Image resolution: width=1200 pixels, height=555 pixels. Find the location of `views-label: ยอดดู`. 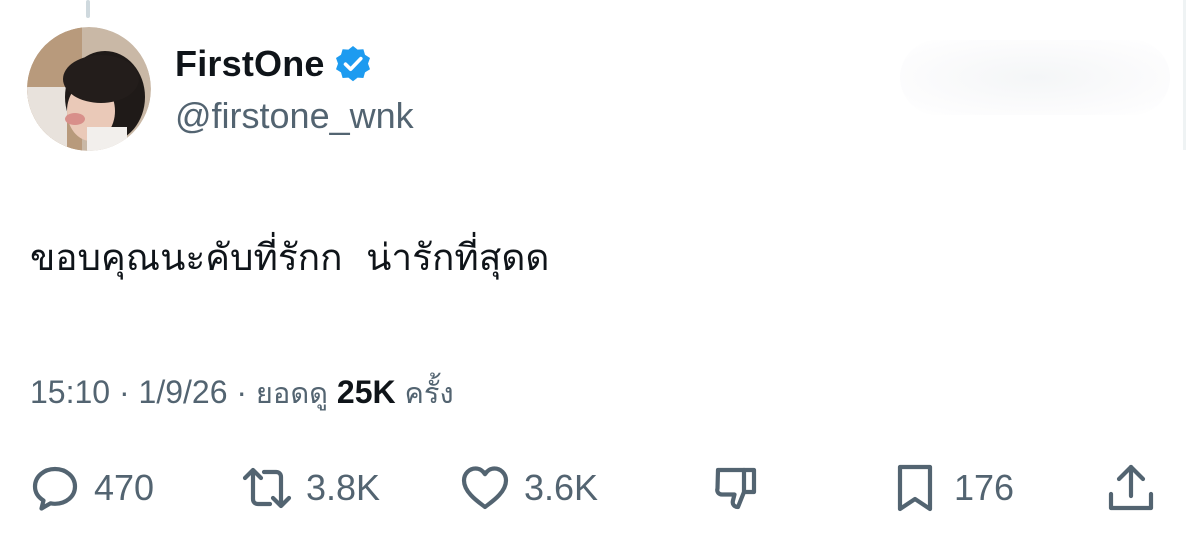

views-label: ยอดดู is located at coordinates (291, 393).